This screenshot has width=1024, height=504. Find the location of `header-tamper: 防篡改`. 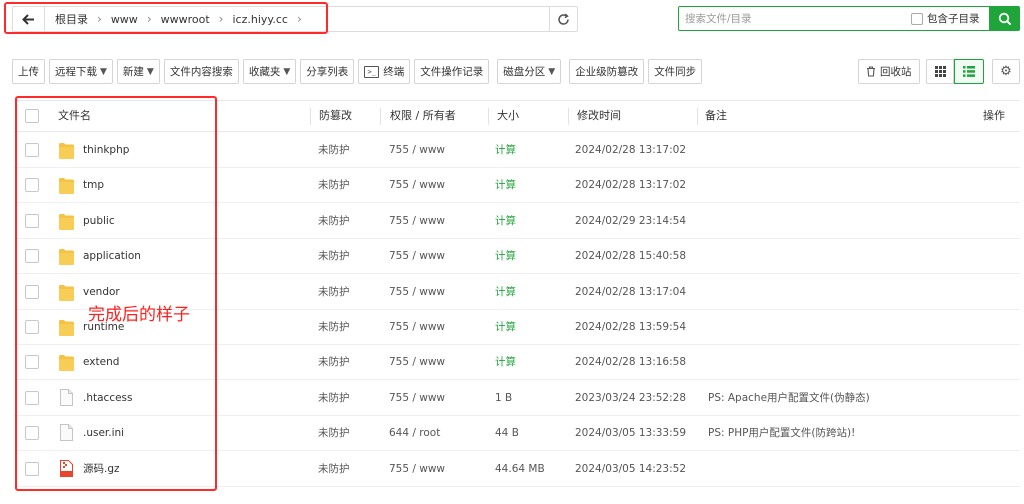

header-tamper: 防篡改 is located at coordinates (335, 116).